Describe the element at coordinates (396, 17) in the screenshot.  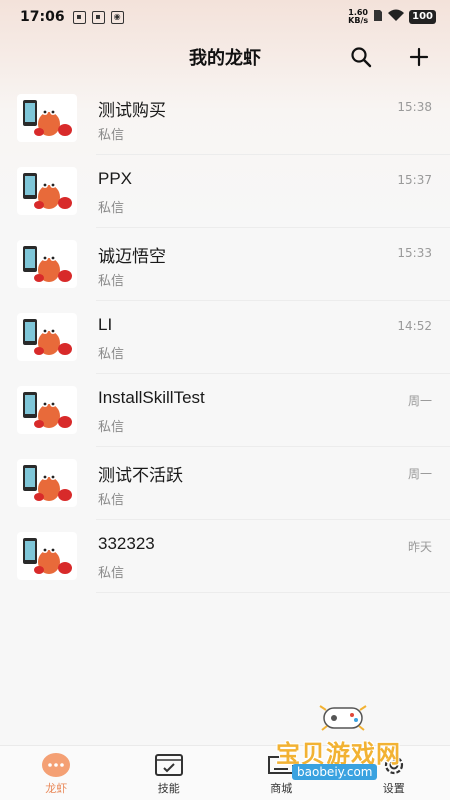
I see `wifi-icon` at that location.